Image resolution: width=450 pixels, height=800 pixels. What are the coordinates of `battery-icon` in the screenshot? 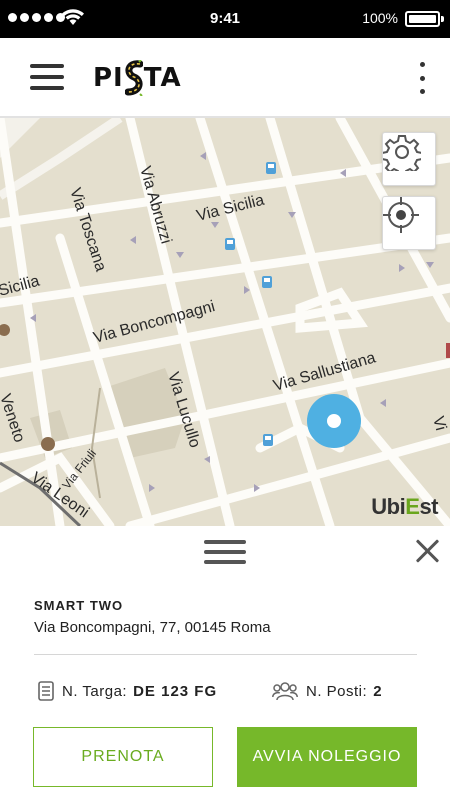 It's located at (424, 19).